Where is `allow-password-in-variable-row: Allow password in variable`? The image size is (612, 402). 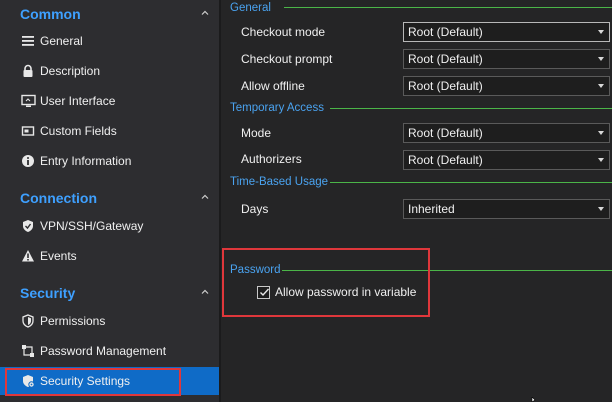 allow-password-in-variable-row: Allow password in variable is located at coordinates (336, 292).